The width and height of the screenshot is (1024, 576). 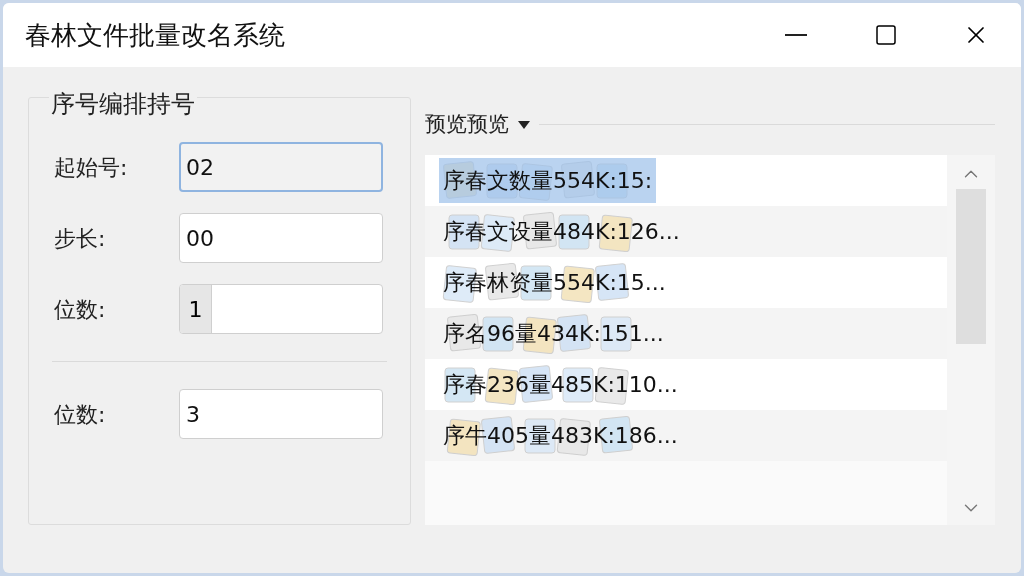 What do you see at coordinates (478, 125) in the screenshot?
I see `preview-dropdown: 预览预览` at bounding box center [478, 125].